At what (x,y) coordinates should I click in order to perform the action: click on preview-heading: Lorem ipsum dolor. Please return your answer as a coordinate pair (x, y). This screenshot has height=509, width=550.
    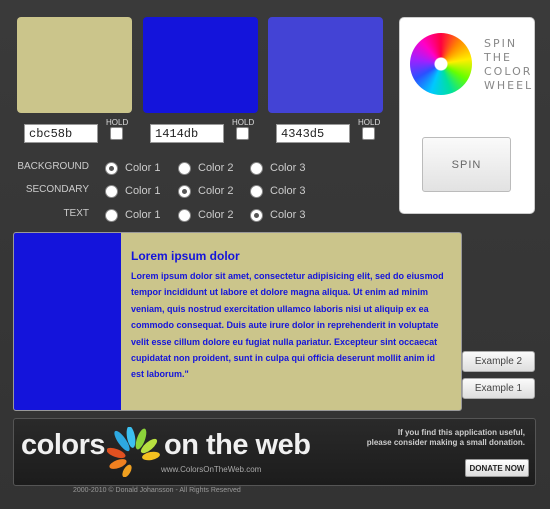
    Looking at the image, I should click on (185, 256).